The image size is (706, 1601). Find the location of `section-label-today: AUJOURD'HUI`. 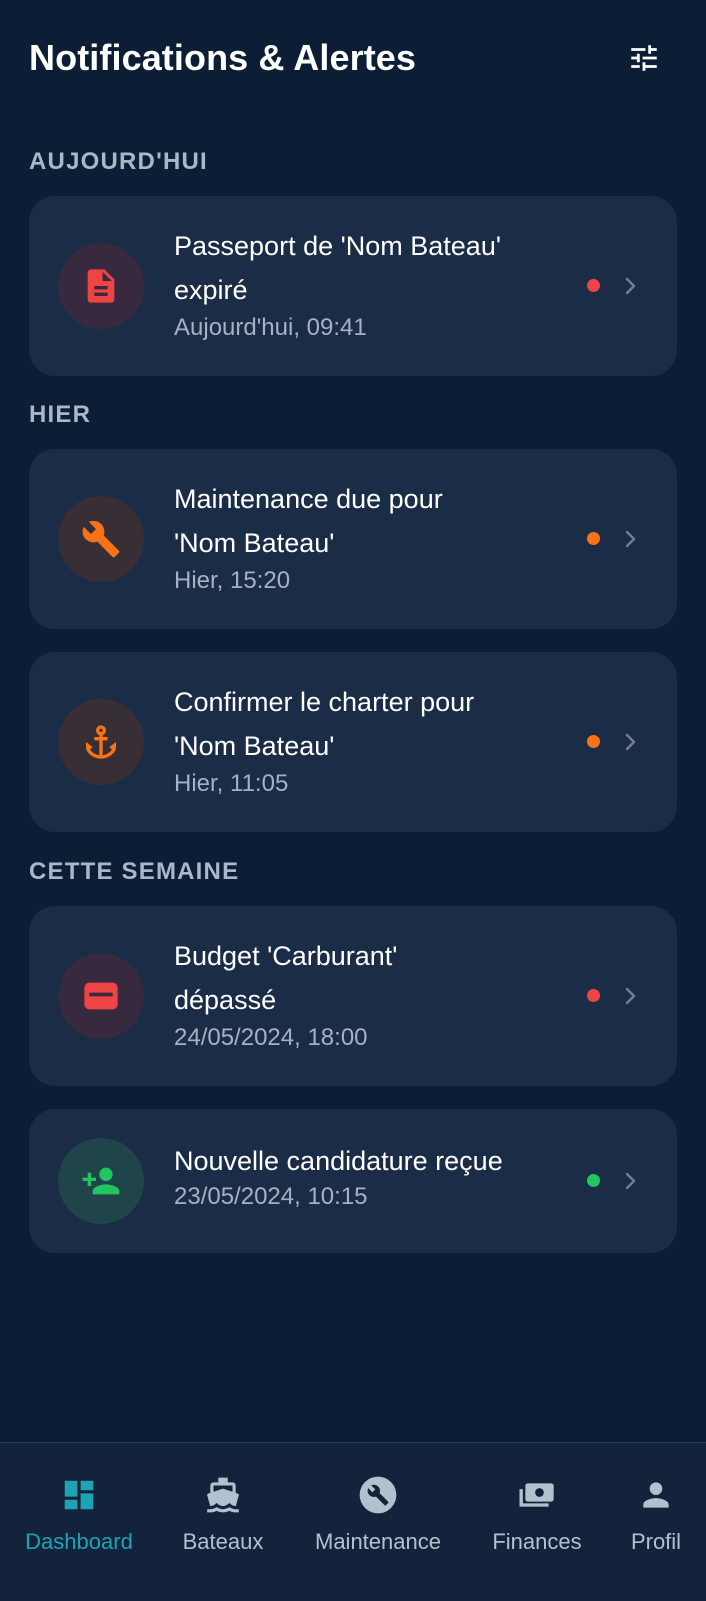

section-label-today: AUJOURD'HUI is located at coordinates (118, 161).